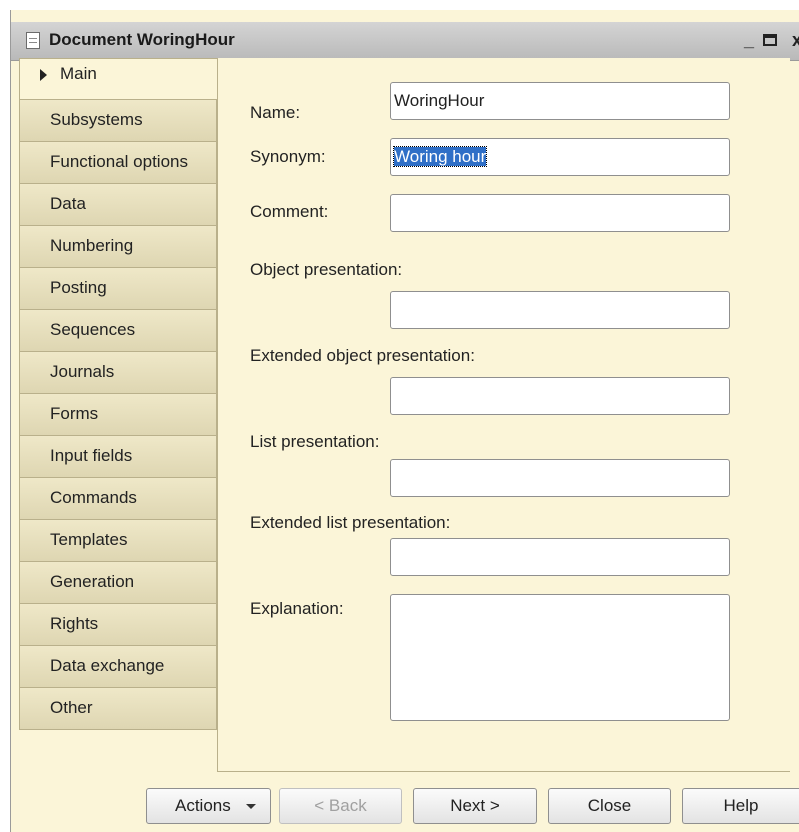 This screenshot has height=832, width=799. Describe the element at coordinates (560, 557) in the screenshot. I see `extended-list-presentation-field` at that location.